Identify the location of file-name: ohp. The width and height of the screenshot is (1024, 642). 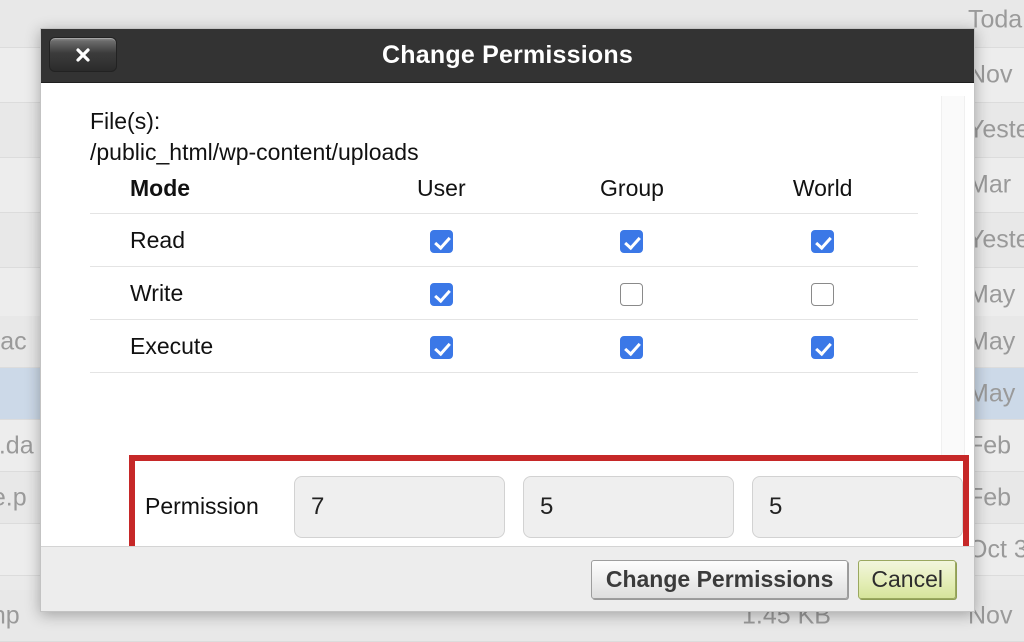
(10, 615).